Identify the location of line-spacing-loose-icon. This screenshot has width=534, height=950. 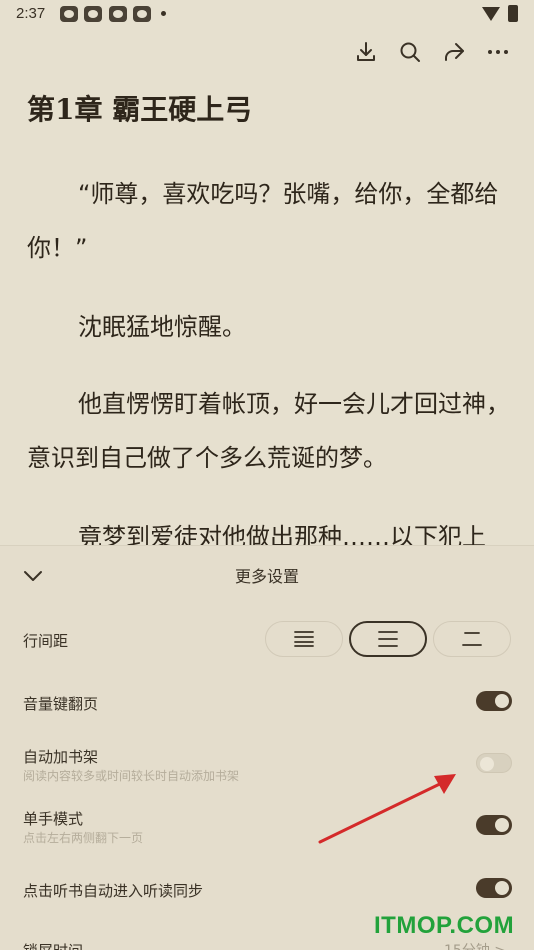
(472, 639).